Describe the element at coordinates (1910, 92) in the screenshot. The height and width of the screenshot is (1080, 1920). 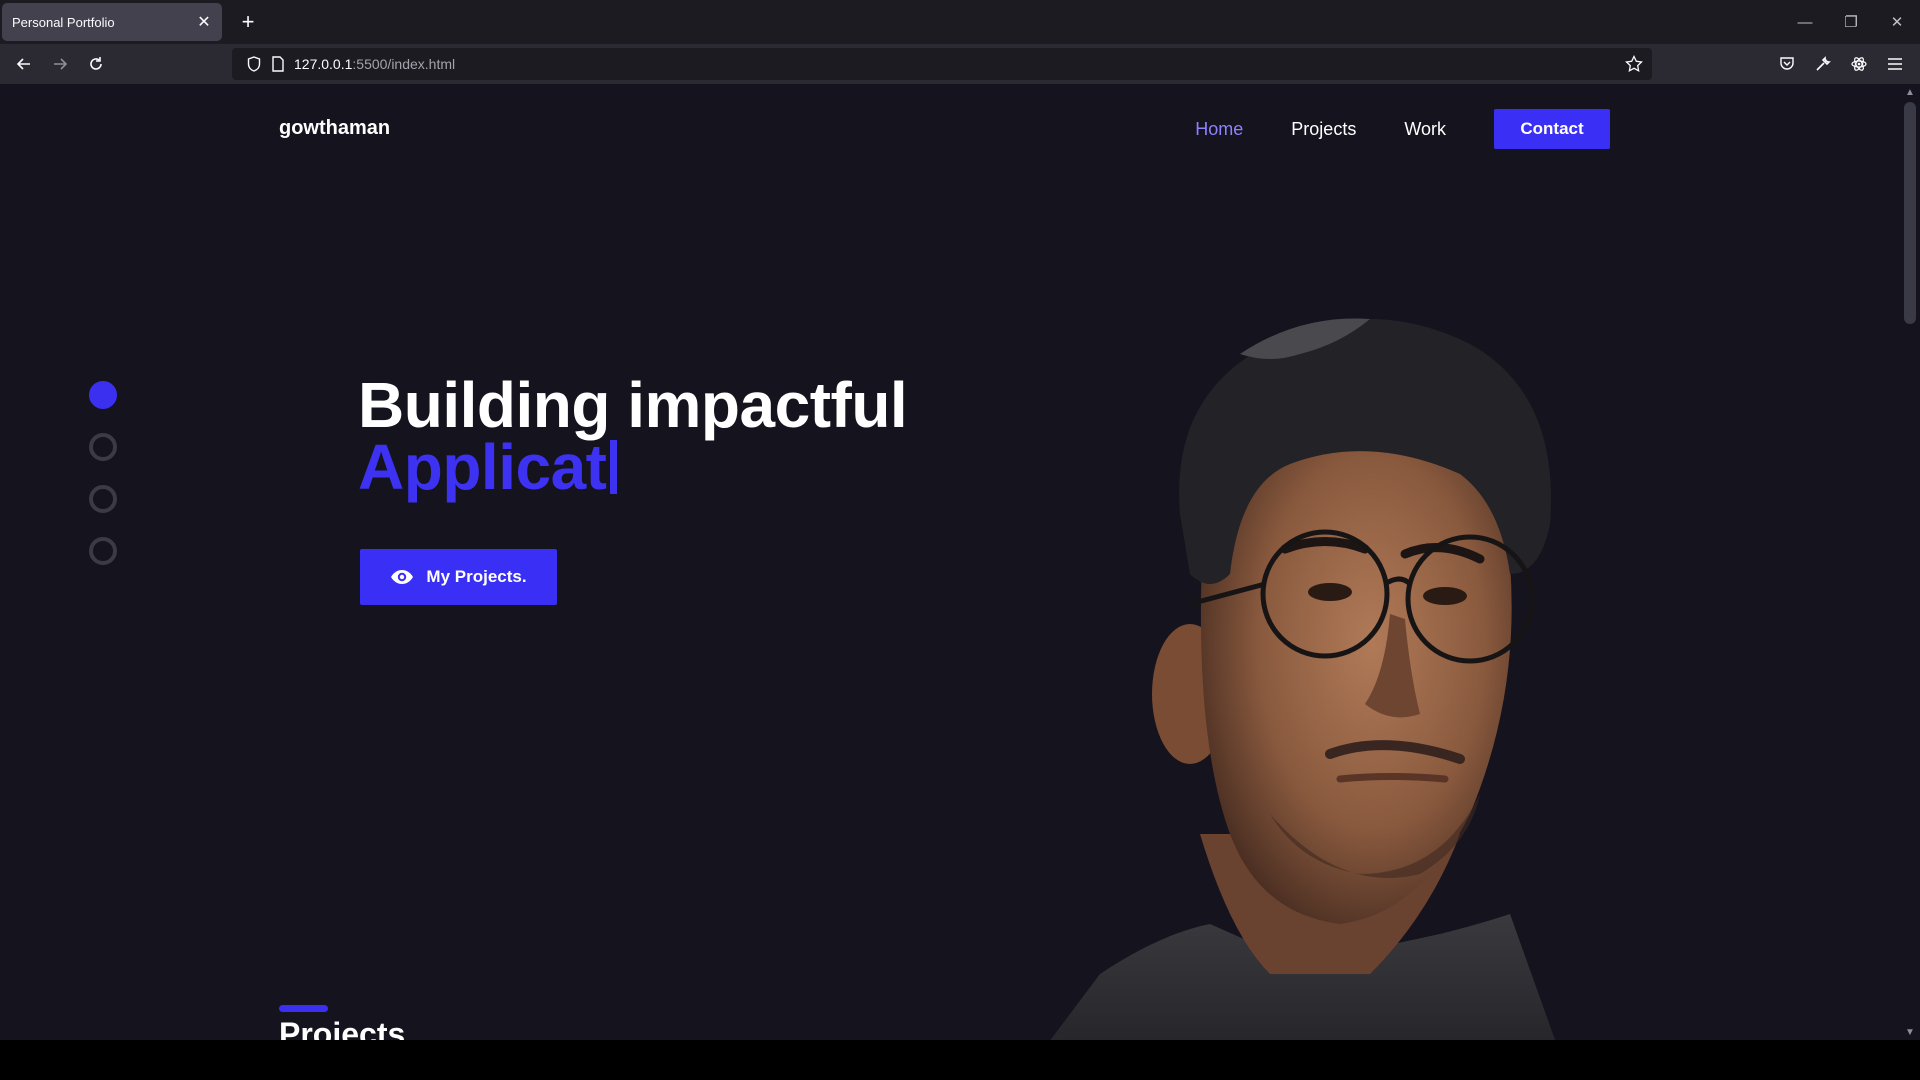
I see `scroll-up-icon: ▲` at that location.